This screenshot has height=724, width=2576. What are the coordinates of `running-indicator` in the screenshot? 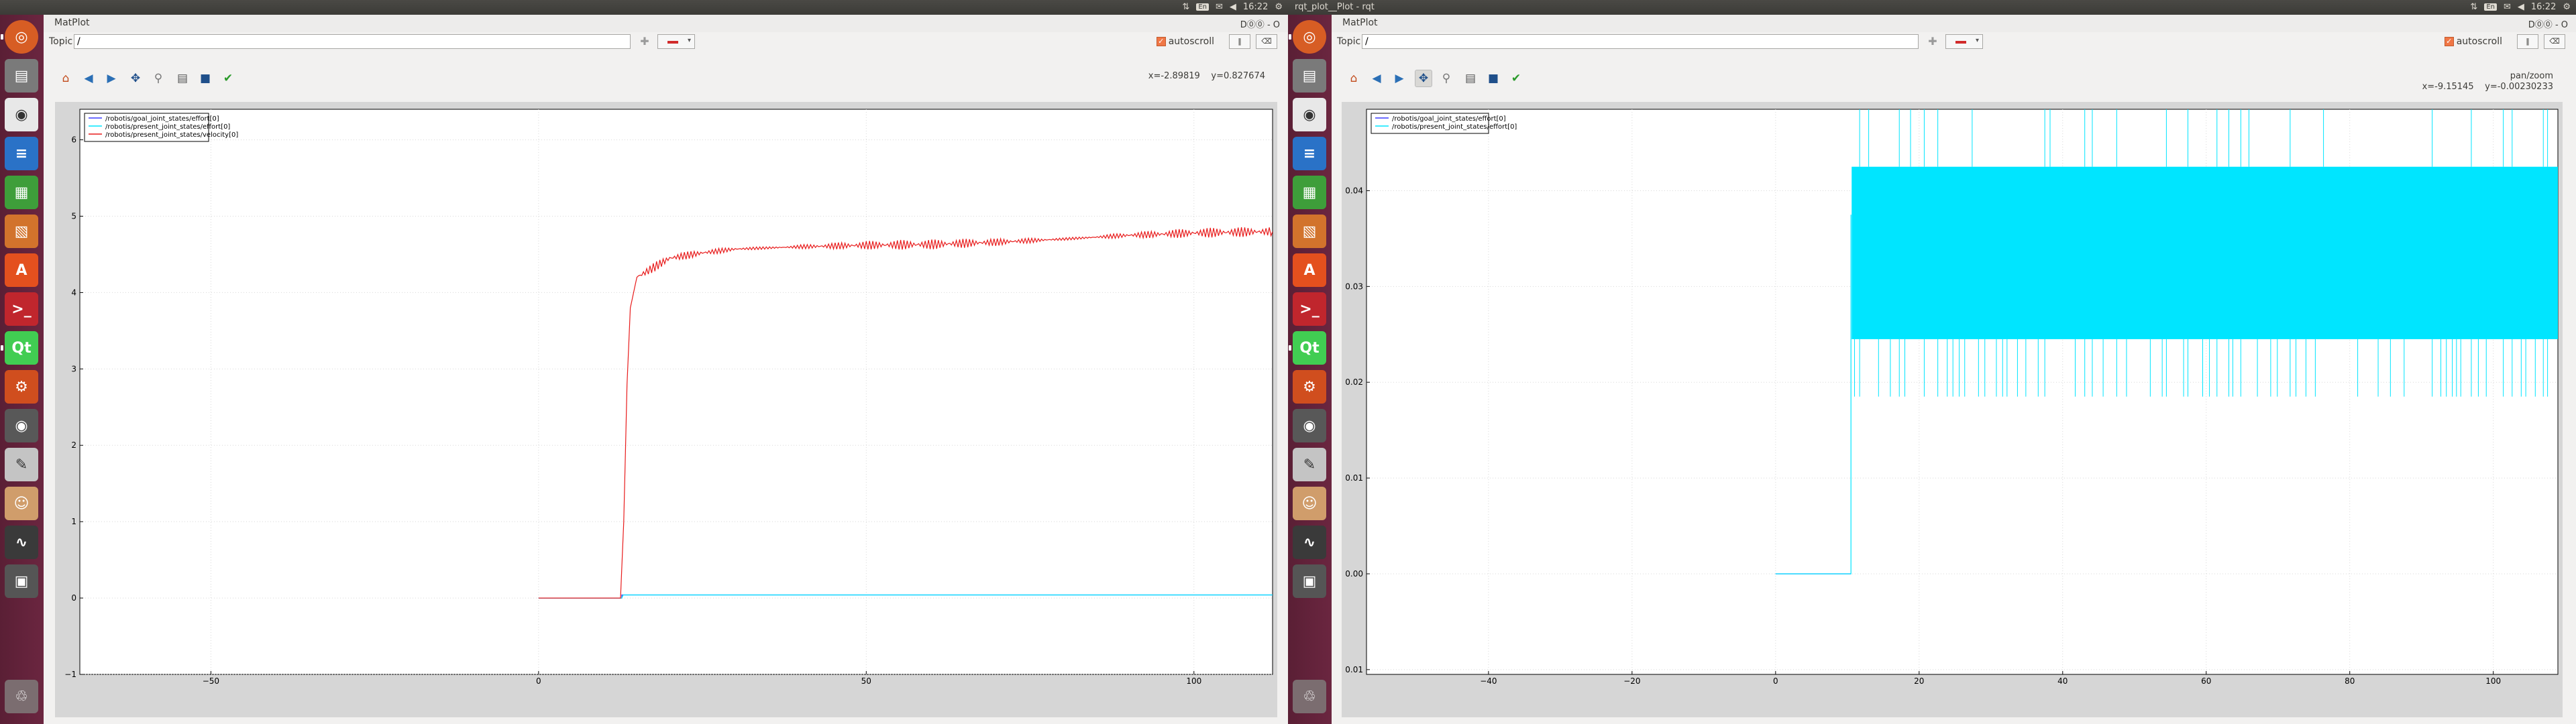 It's located at (1290, 37).